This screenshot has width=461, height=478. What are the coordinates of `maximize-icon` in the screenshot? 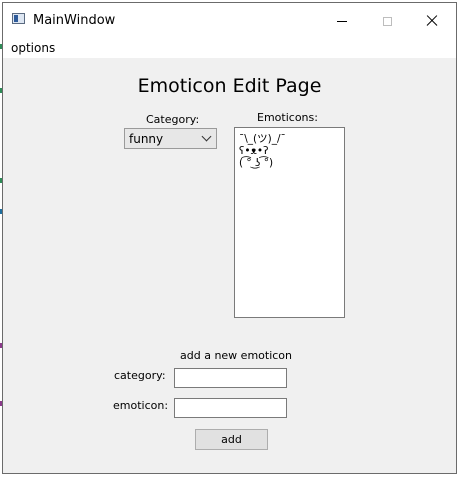 It's located at (387, 21).